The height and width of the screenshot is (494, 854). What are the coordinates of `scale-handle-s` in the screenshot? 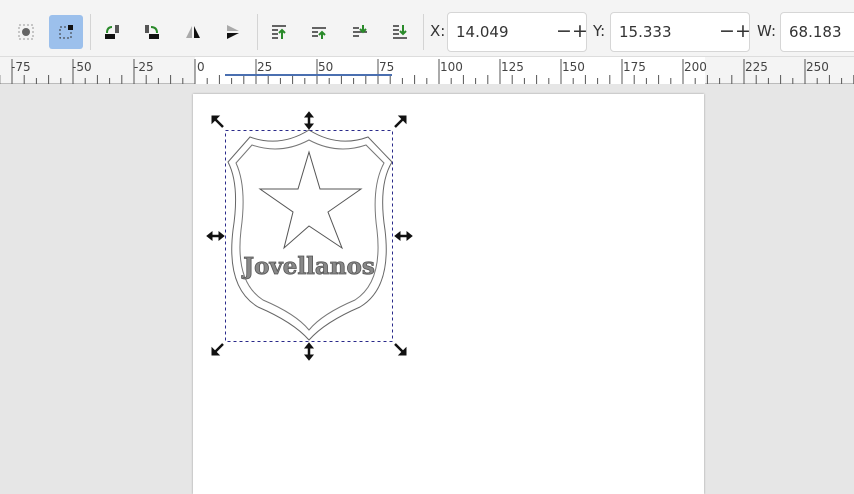 It's located at (309, 351).